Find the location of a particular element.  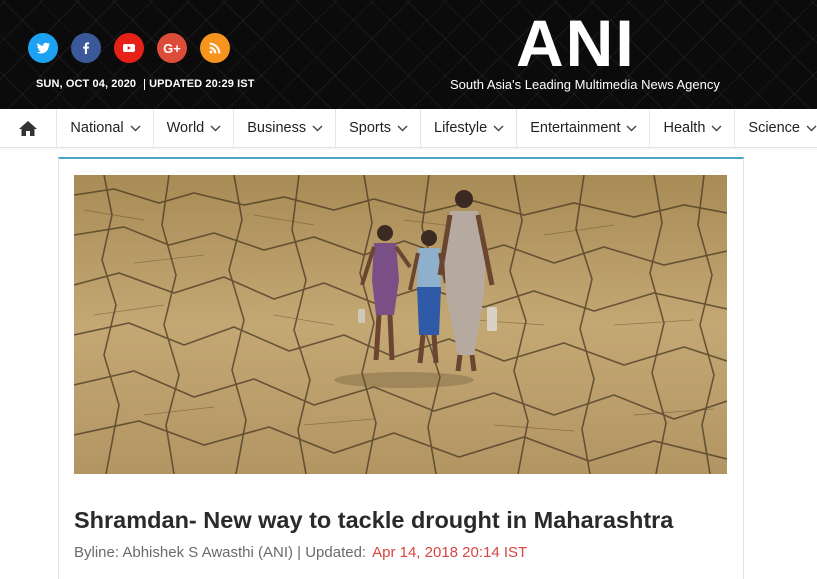

google-plus-icon: G+ is located at coordinates (172, 48).